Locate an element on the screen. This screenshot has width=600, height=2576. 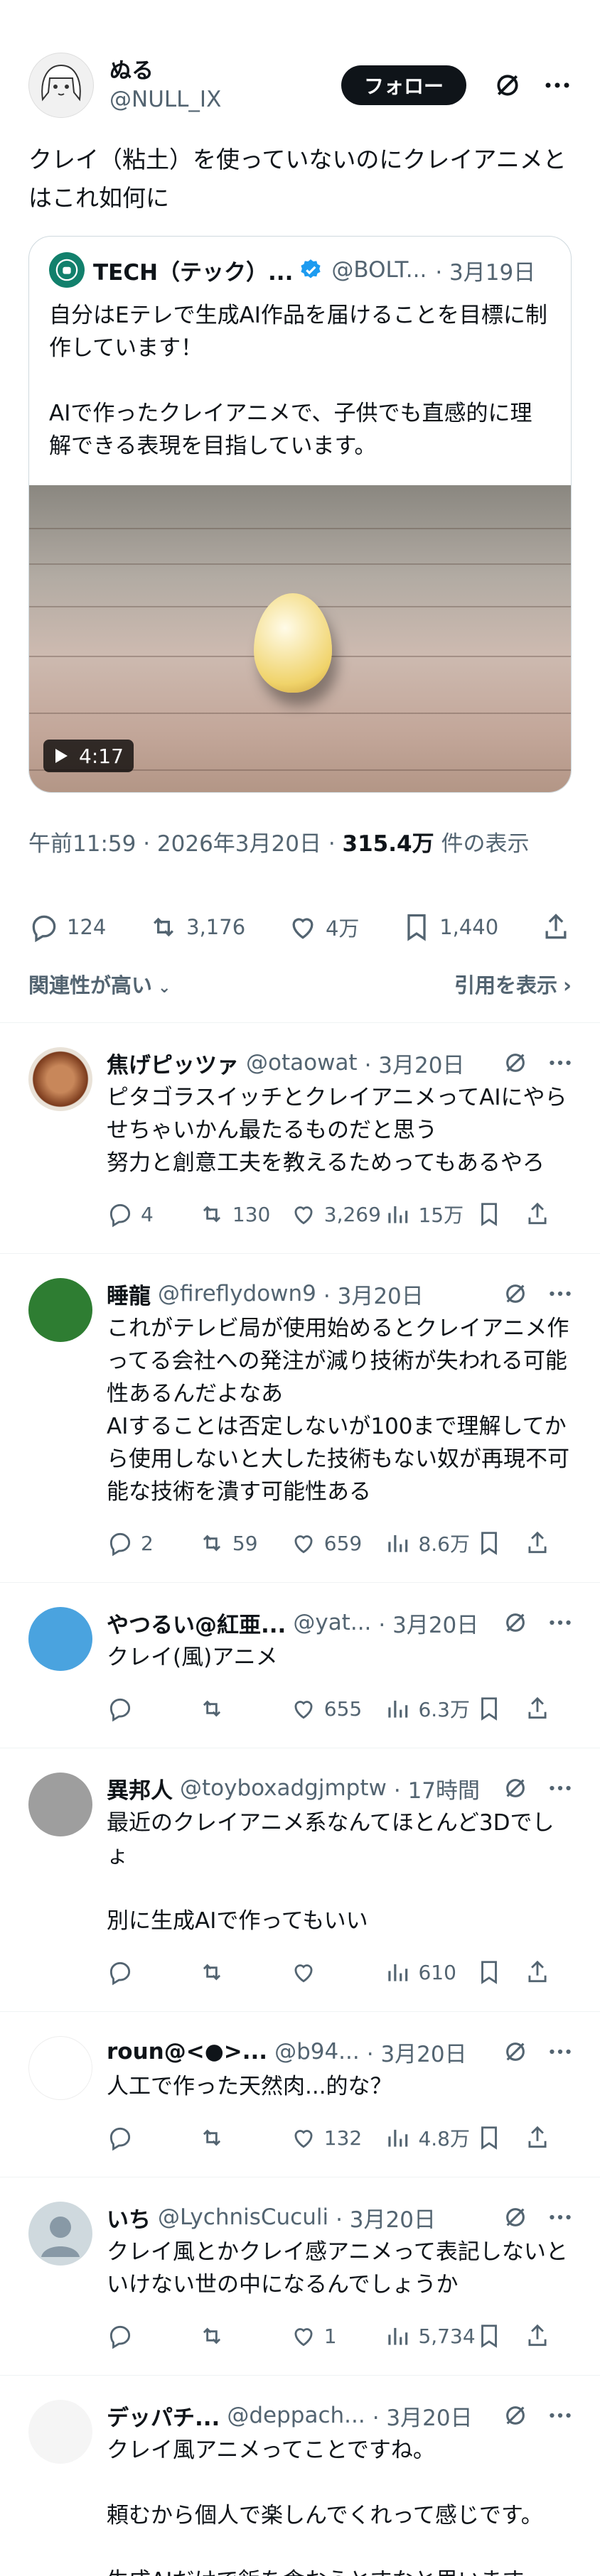
reply-button: 2 is located at coordinates (152, 1543).